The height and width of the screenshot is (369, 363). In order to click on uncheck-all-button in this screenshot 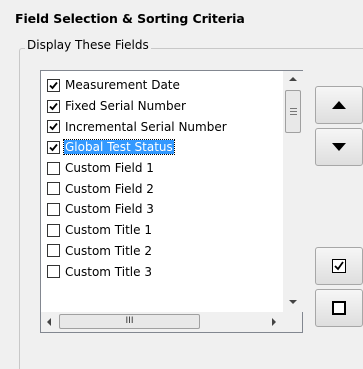, I will do `click(339, 308)`.